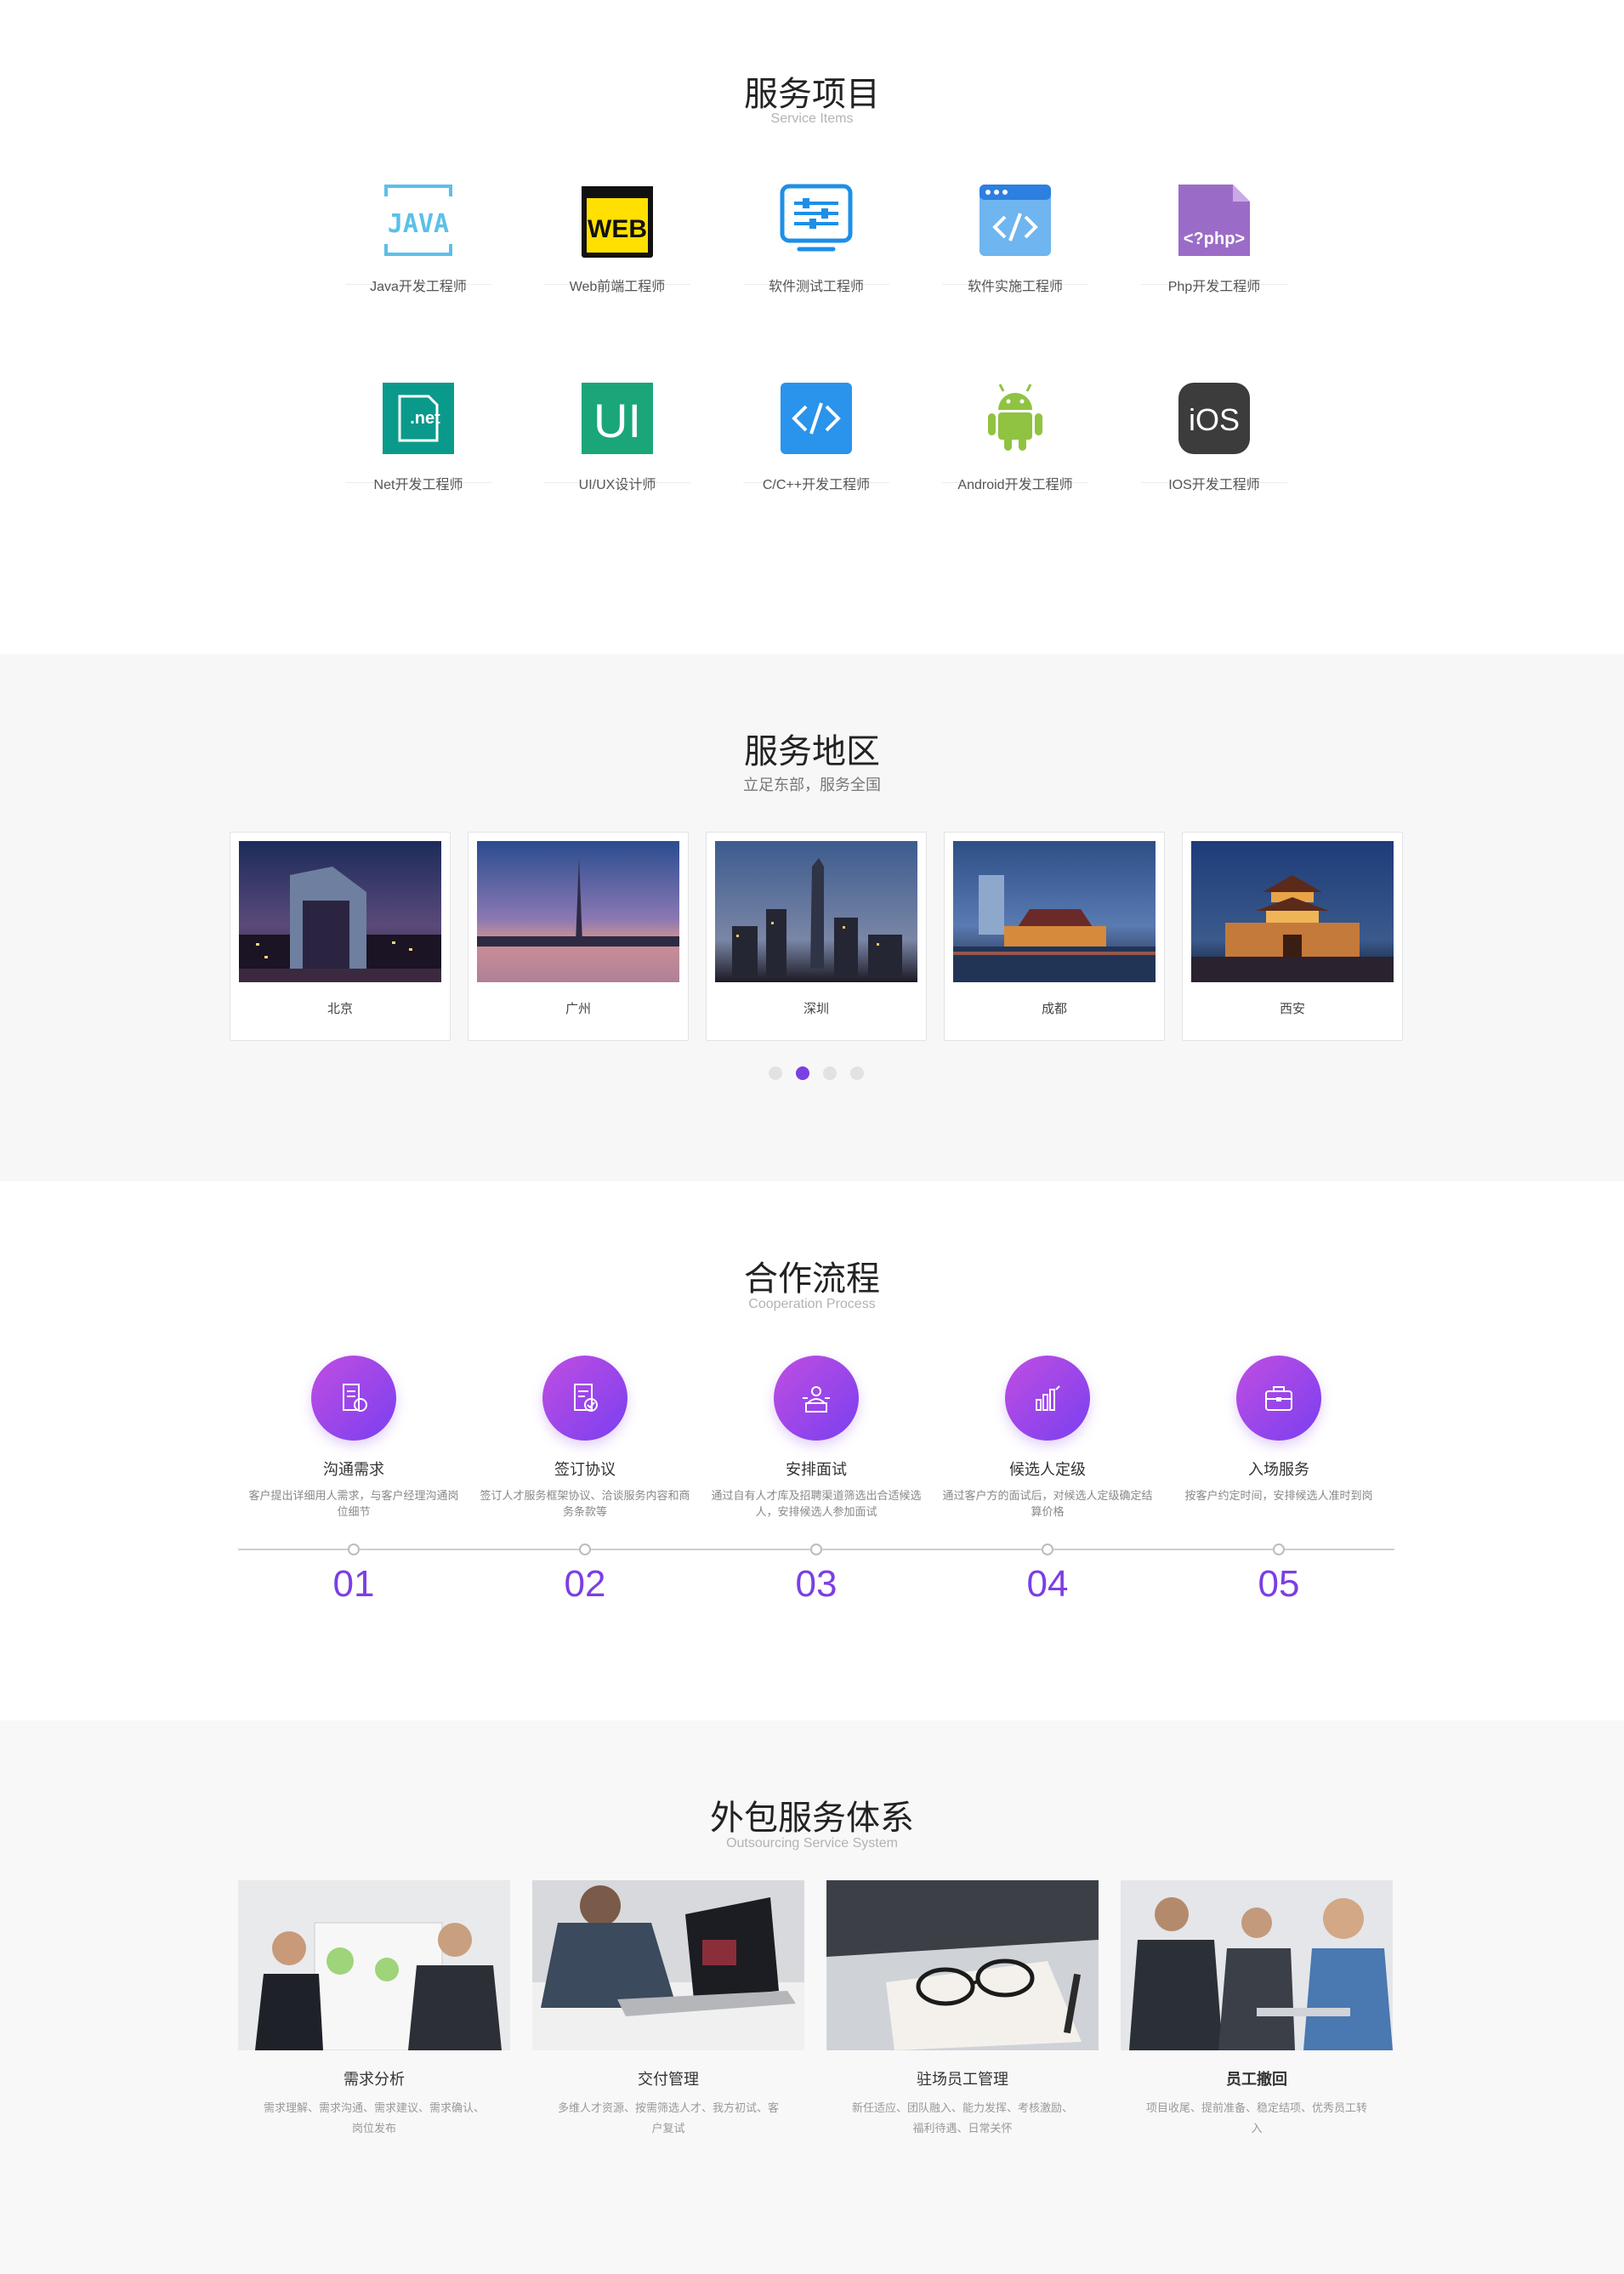 Image resolution: width=1624 pixels, height=2274 pixels. Describe the element at coordinates (669, 2118) in the screenshot. I see `card-desc: 多维人才资源、按需筛选人才、我方初试、客户复试` at that location.